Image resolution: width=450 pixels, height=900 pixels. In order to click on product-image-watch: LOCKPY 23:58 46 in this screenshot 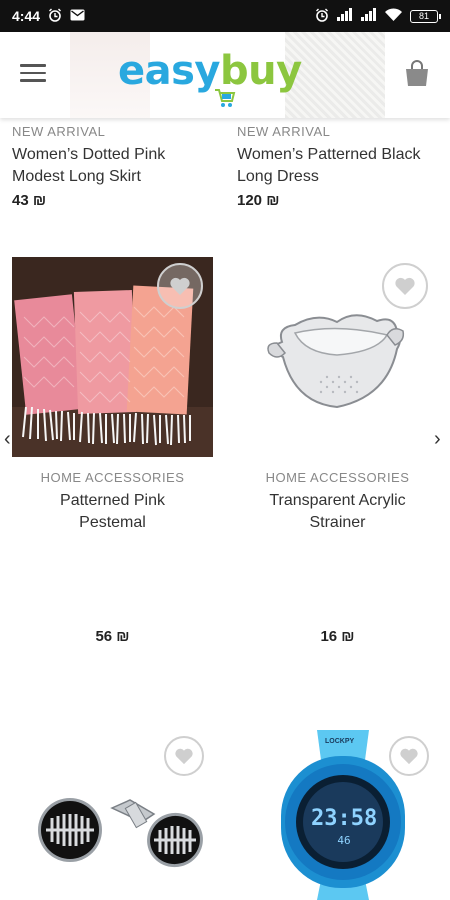, I will do `click(337, 815)`.